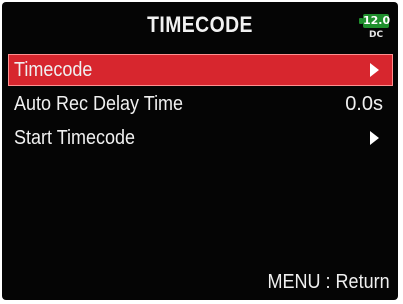  What do you see at coordinates (375, 29) in the screenshot?
I see `battery-indicator: 12.0 DC` at bounding box center [375, 29].